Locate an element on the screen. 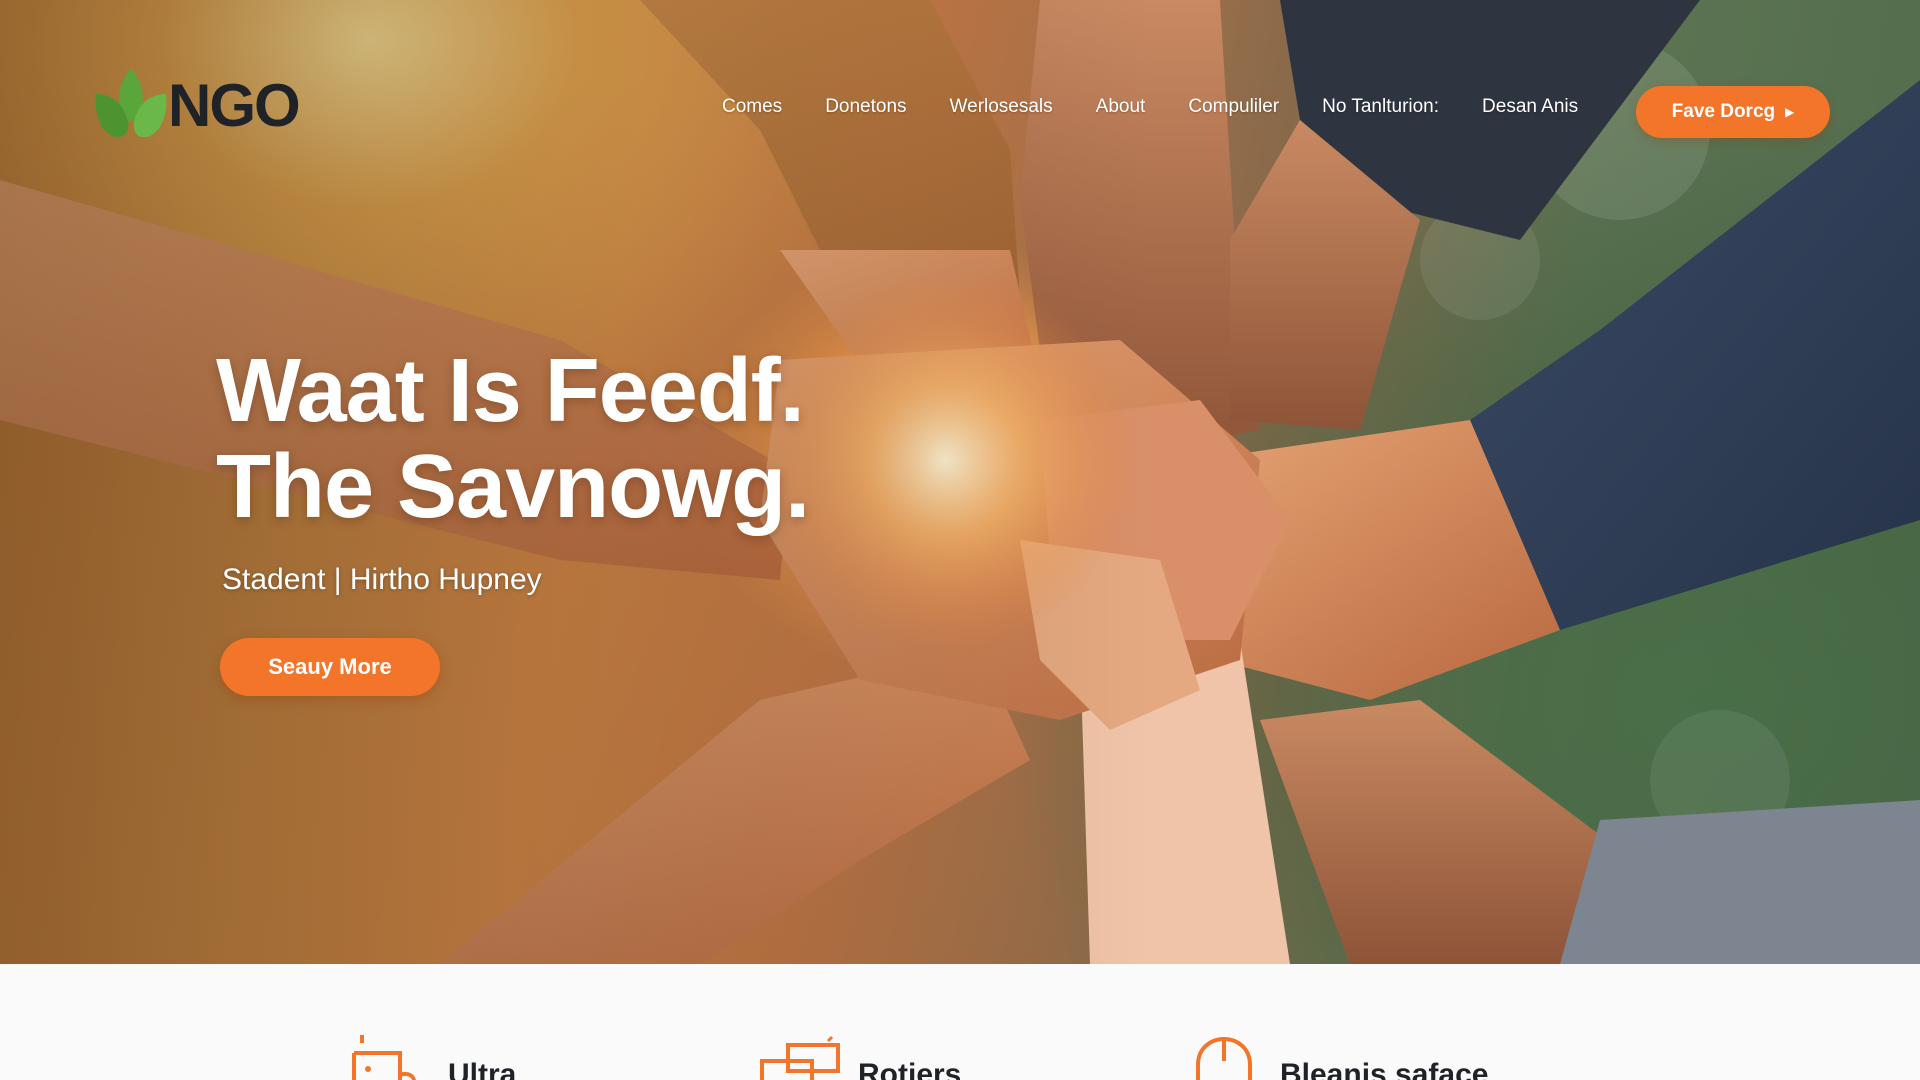 The width and height of the screenshot is (1920, 1080). nav-item-werlosesals: Werlosesals is located at coordinates (1001, 107).